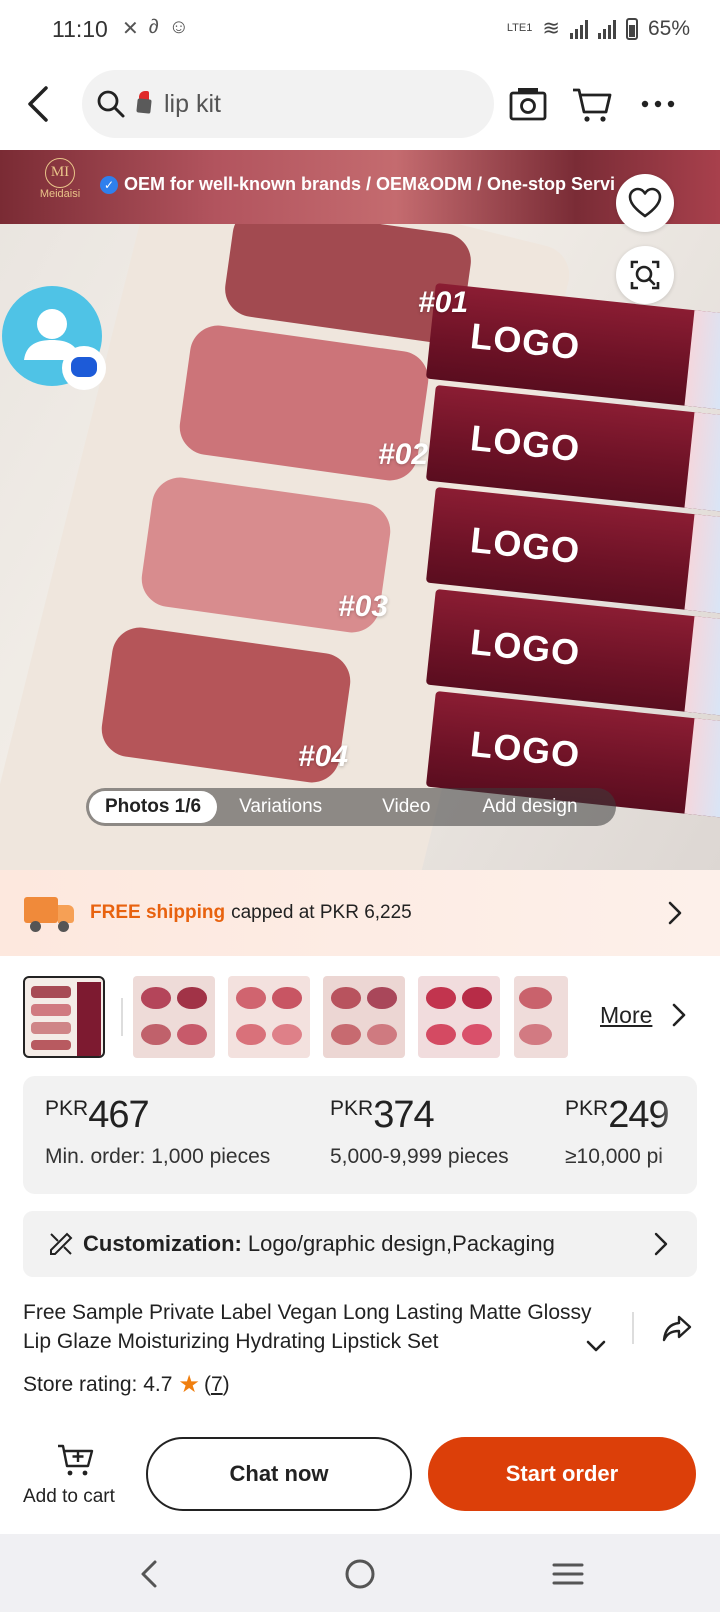 The height and width of the screenshot is (1612, 720). Describe the element at coordinates (419, 1131) in the screenshot. I see `price-tier: PKR374 5,000-9,999 pieces` at that location.